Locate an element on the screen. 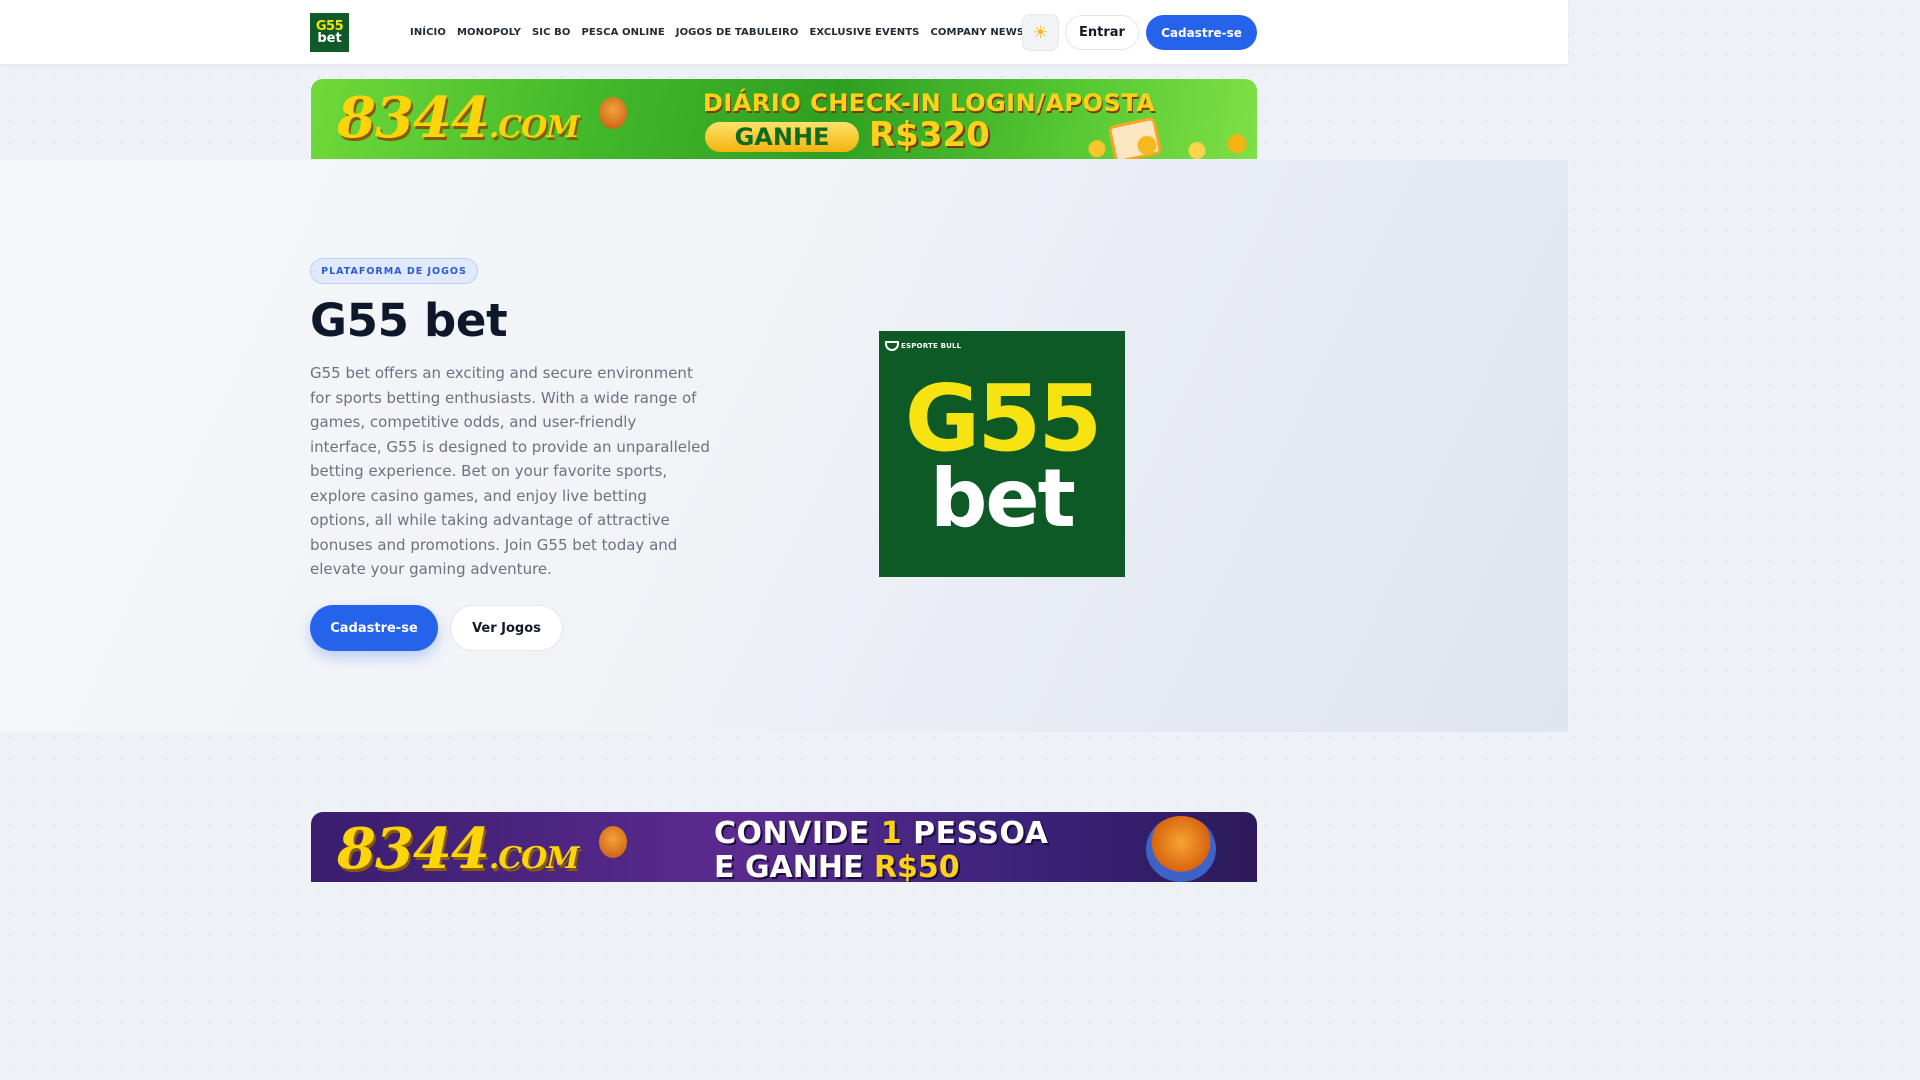 Image resolution: width=1920 pixels, height=1080 pixels. nav-jogos-de-tabuleiro: JOGOS DE TABULEIRO is located at coordinates (737, 32).